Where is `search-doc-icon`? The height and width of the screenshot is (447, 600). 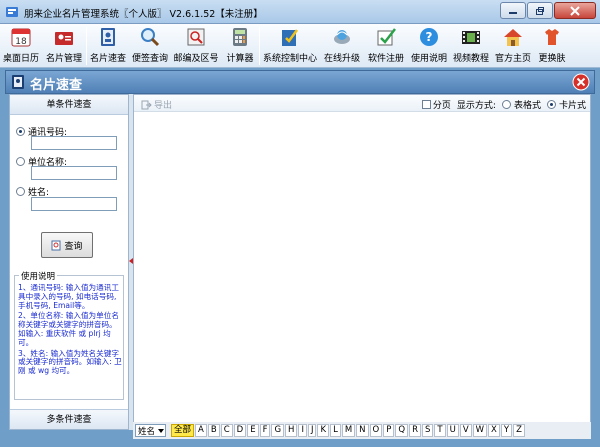 search-doc-icon is located at coordinates (56, 245).